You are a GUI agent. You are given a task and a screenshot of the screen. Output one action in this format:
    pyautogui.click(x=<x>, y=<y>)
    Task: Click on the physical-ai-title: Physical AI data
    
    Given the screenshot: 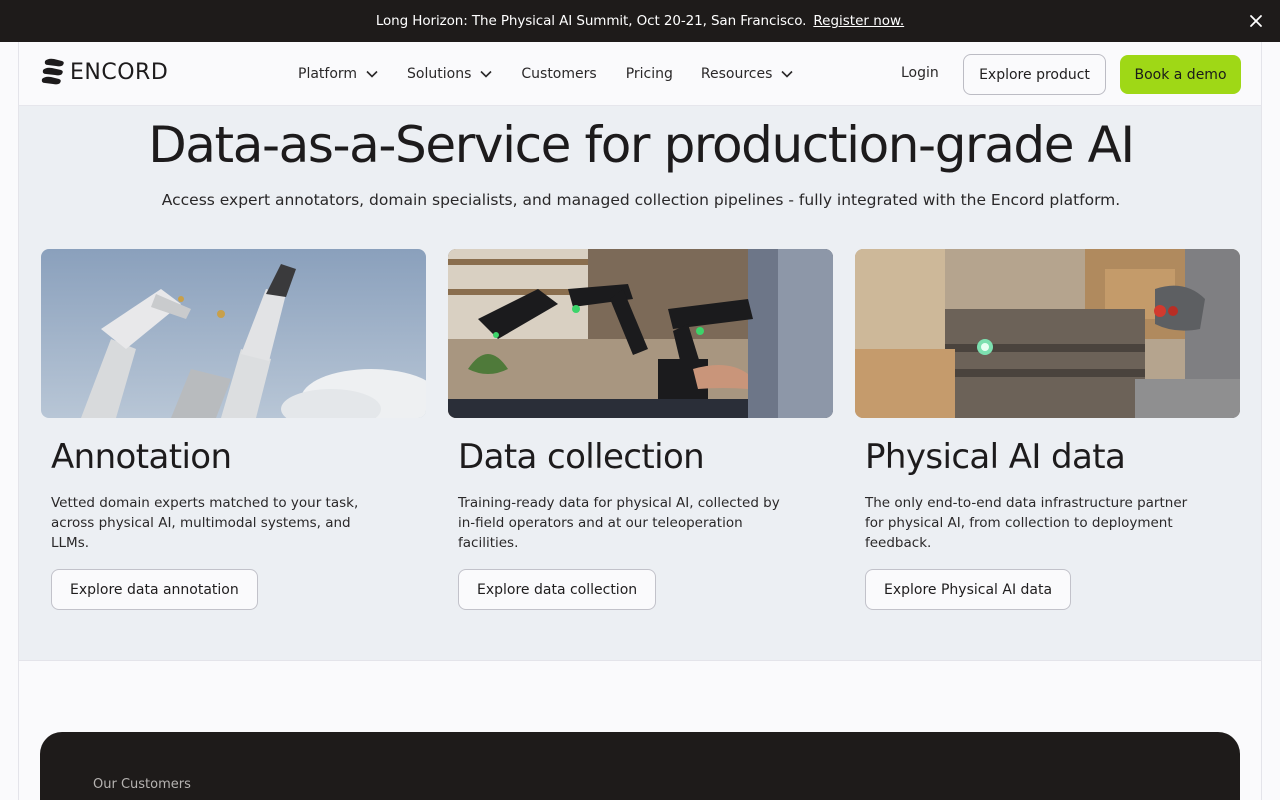 What is the action you would take?
    pyautogui.click(x=995, y=457)
    